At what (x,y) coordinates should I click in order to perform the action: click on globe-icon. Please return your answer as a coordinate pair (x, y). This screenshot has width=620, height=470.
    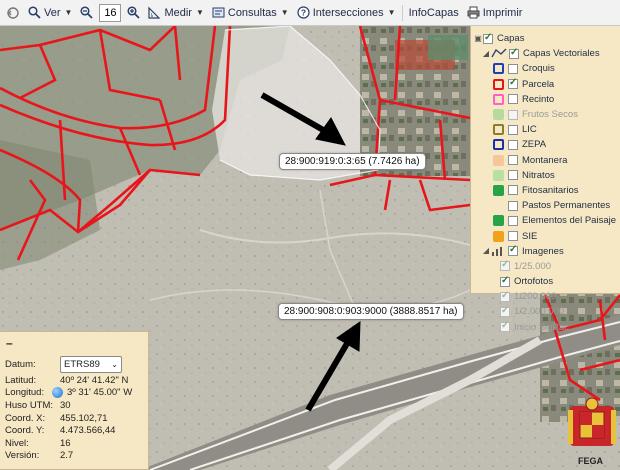
    Looking at the image, I should click on (57, 393).